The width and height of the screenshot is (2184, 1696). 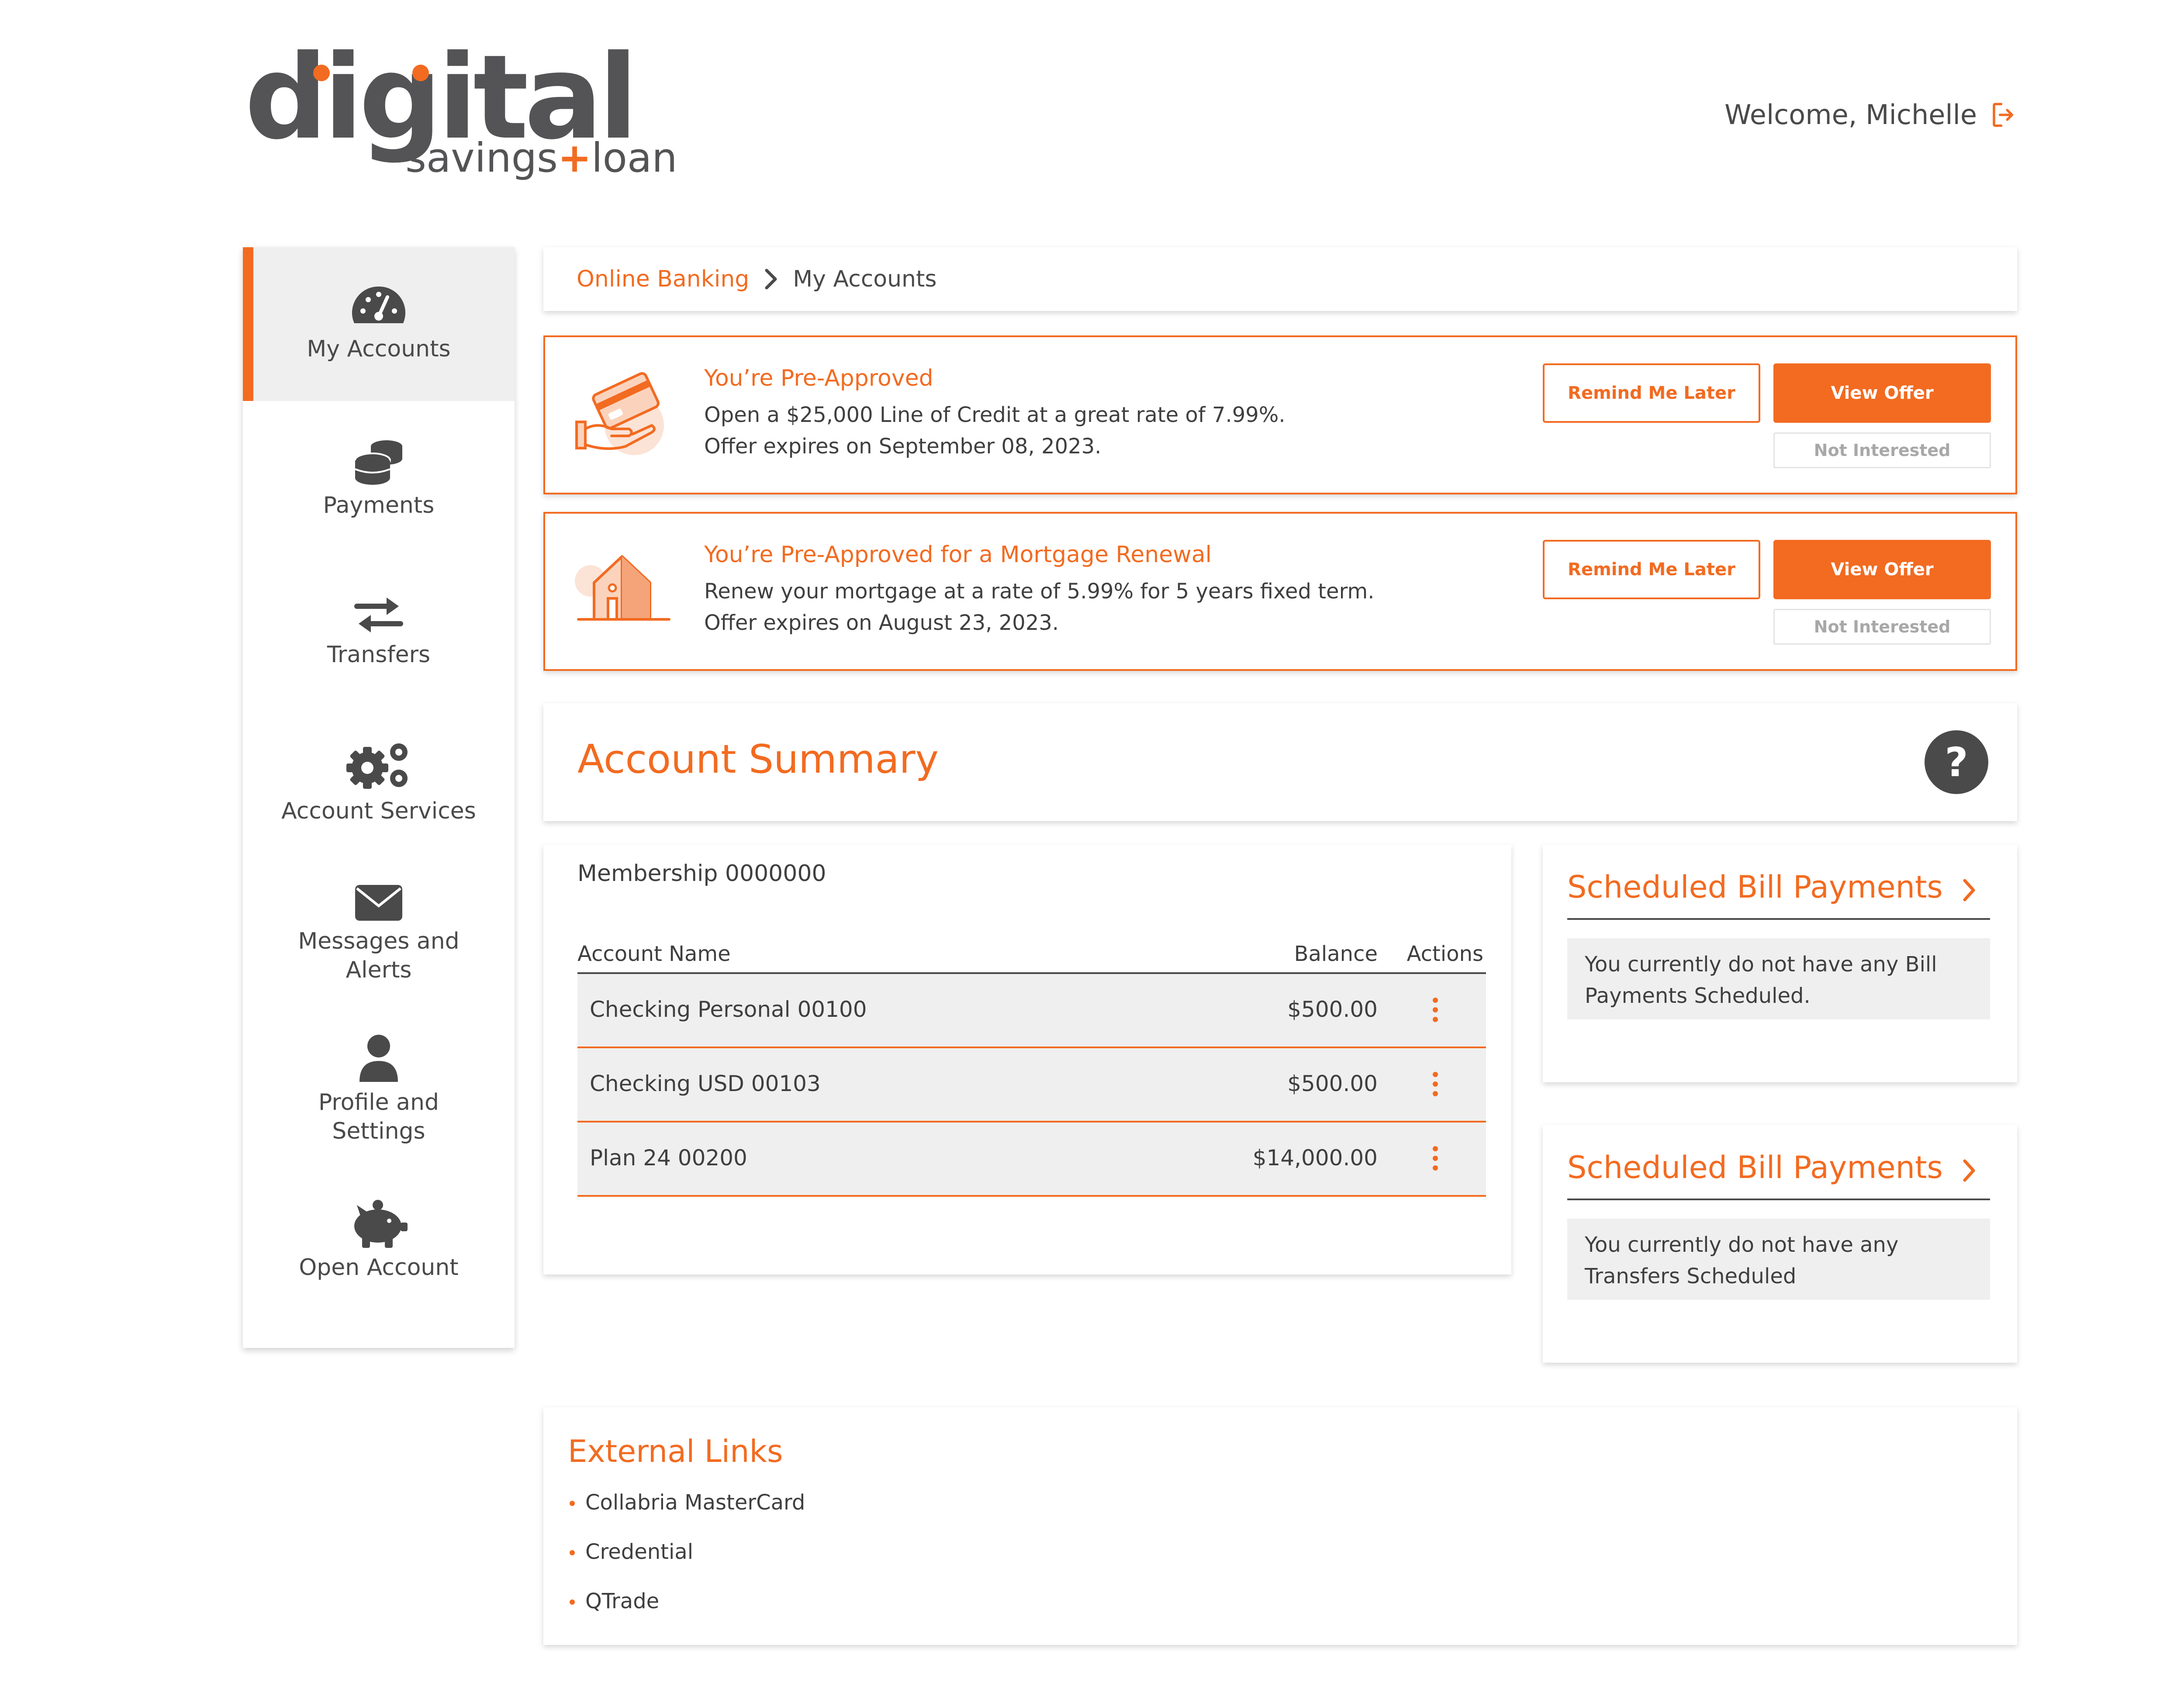 I want to click on column-header-balance: Balance, so click(x=1336, y=954).